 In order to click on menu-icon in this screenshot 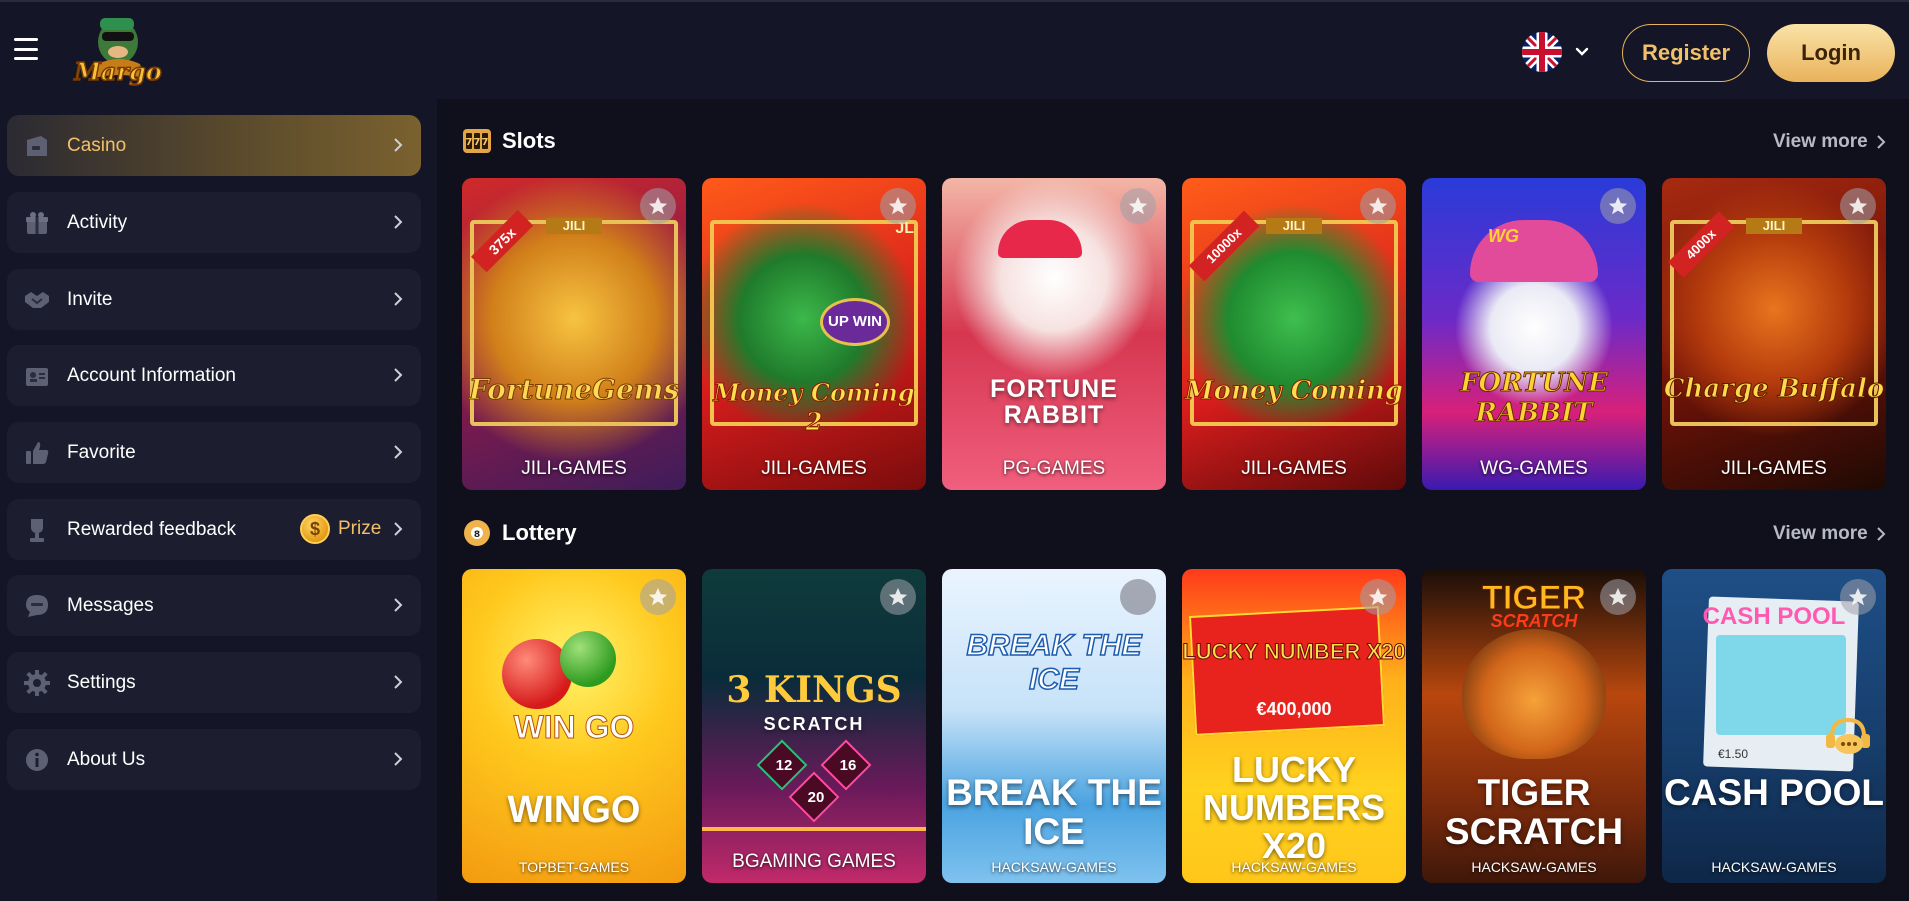, I will do `click(26, 49)`.